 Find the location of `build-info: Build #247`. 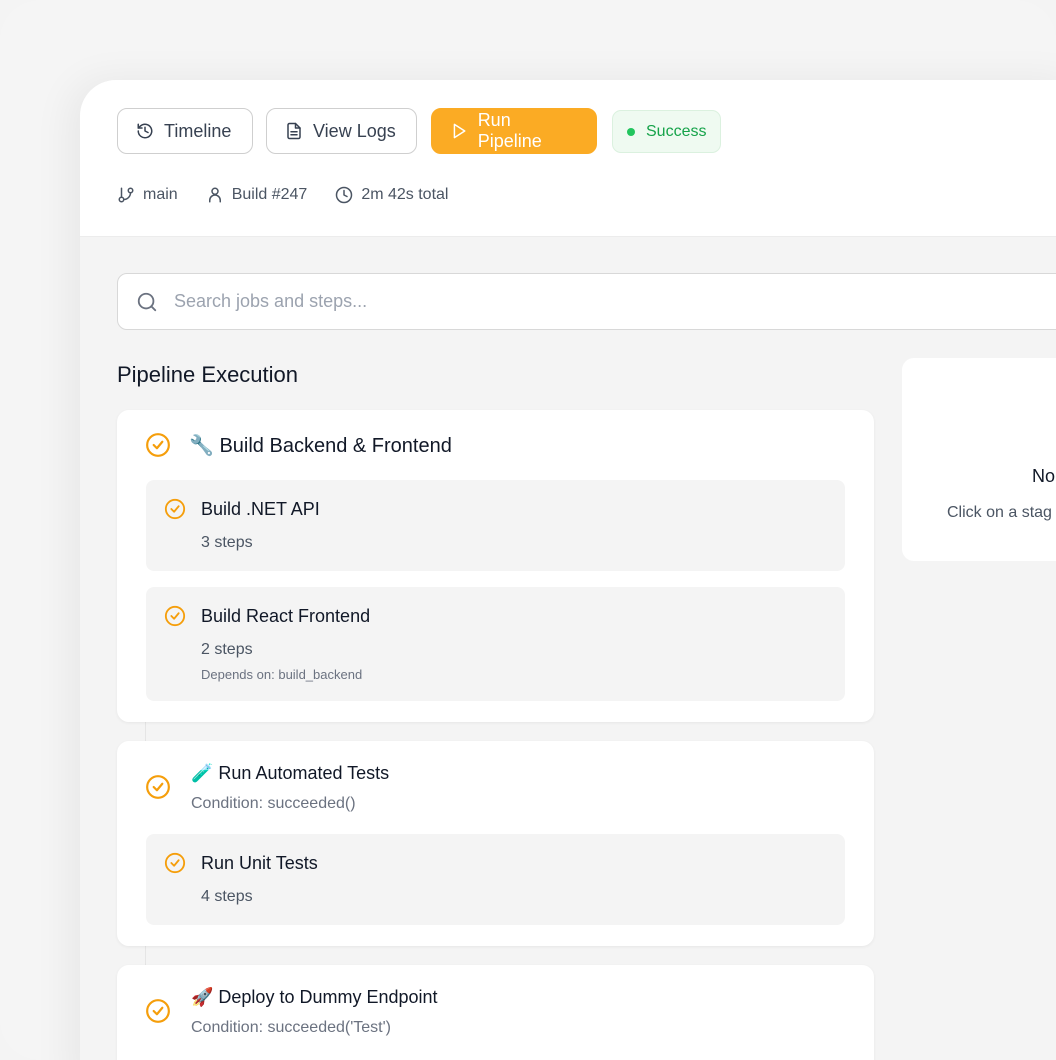

build-info: Build #247 is located at coordinates (257, 195).